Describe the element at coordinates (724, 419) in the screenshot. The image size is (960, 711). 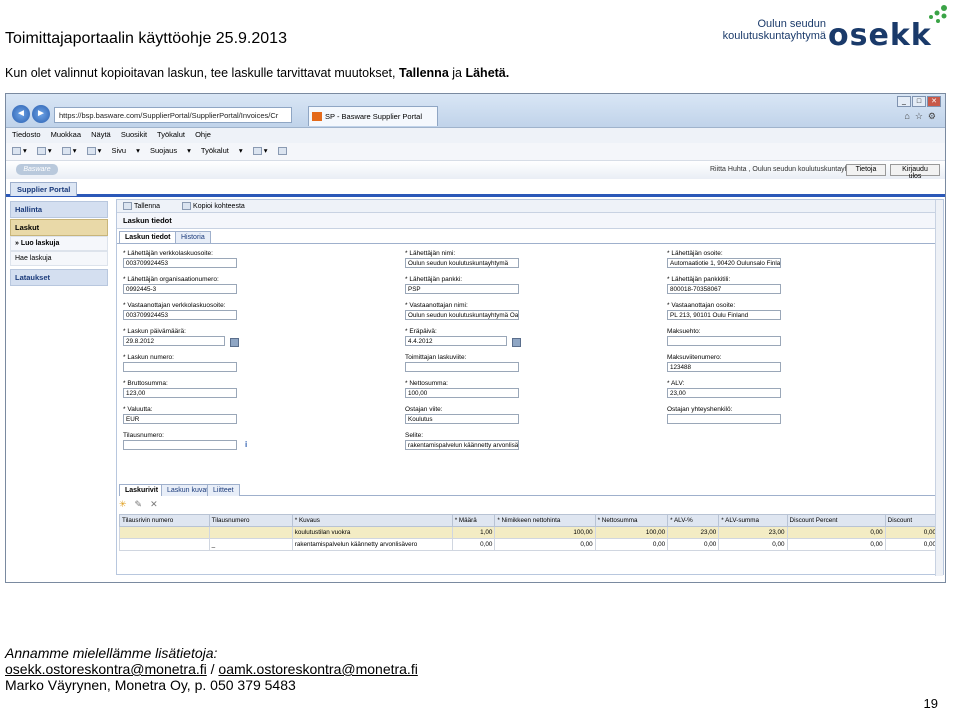
I see `buyer-contact-input` at that location.